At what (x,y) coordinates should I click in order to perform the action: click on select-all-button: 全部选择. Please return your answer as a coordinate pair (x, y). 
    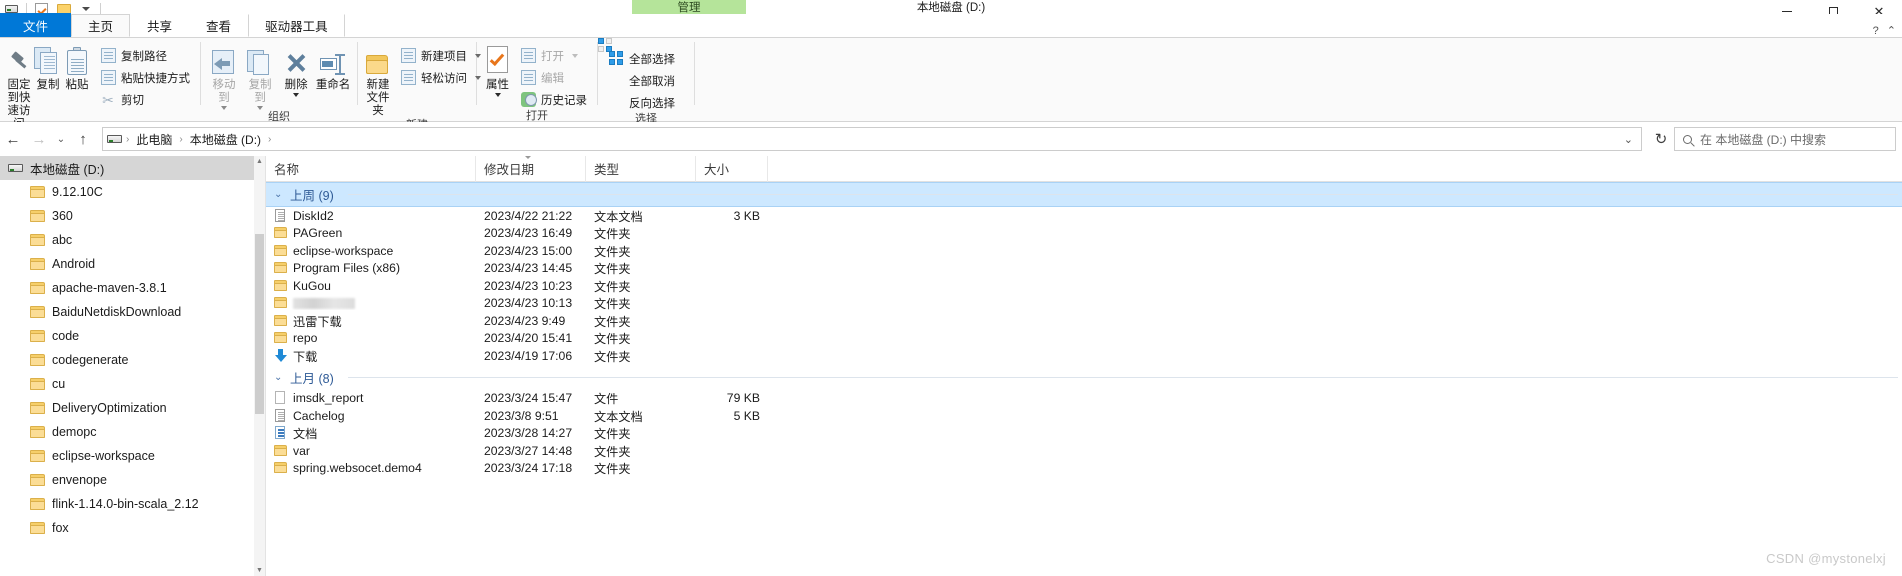
    Looking at the image, I should click on (641, 58).